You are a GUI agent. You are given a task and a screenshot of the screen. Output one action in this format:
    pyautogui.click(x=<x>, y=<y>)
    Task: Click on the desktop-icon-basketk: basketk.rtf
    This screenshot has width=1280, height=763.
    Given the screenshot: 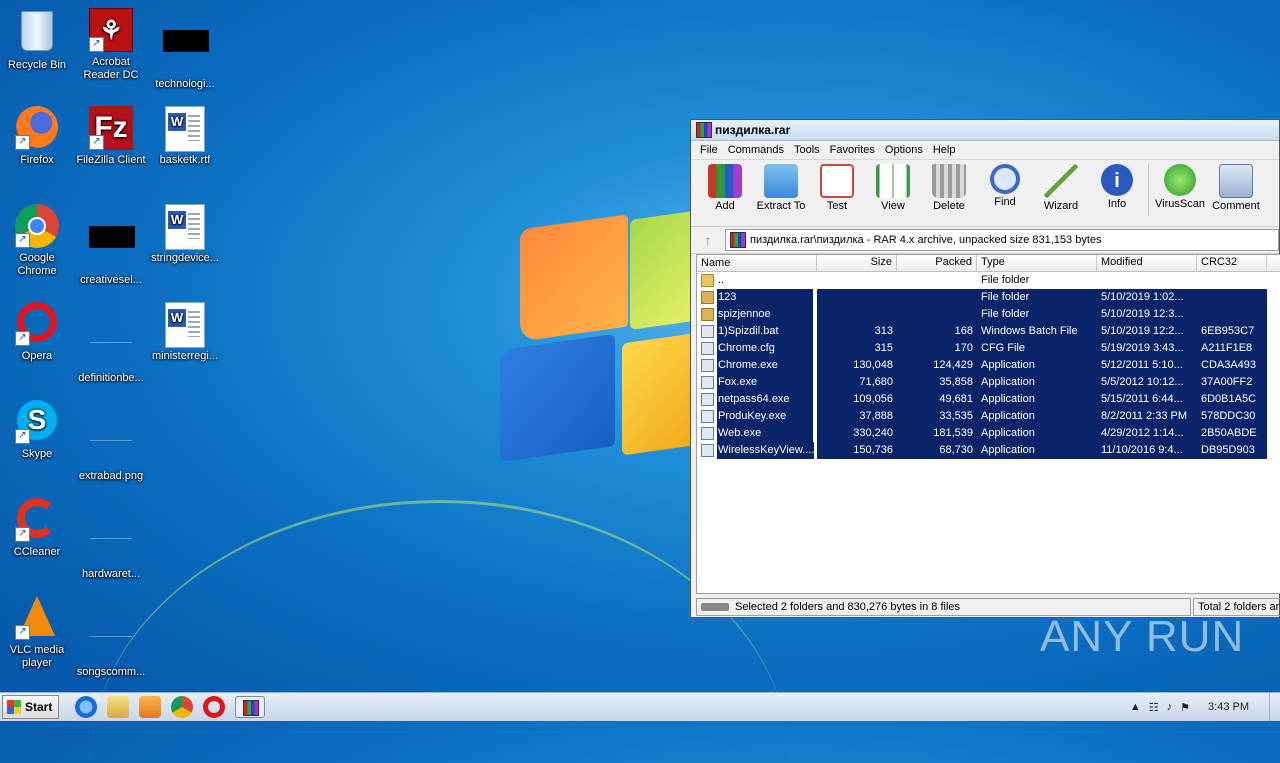 What is the action you would take?
    pyautogui.click(x=185, y=136)
    